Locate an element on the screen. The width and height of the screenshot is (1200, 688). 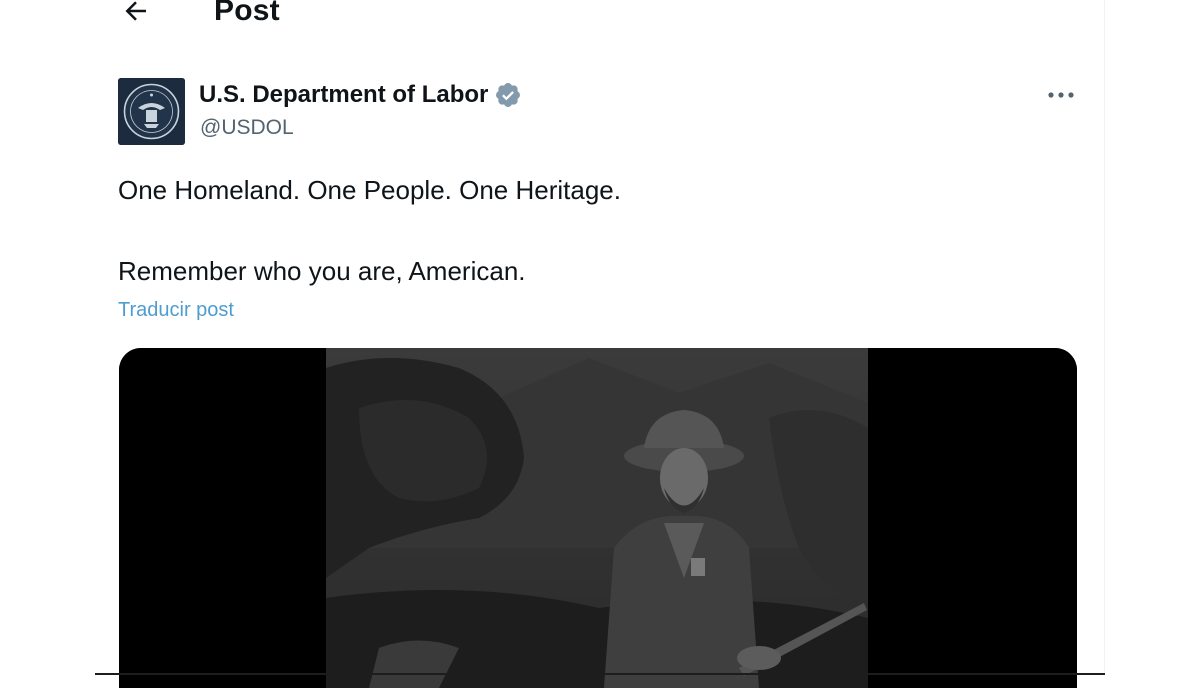
author-name-row: U.S. Department of Labor is located at coordinates (360, 95).